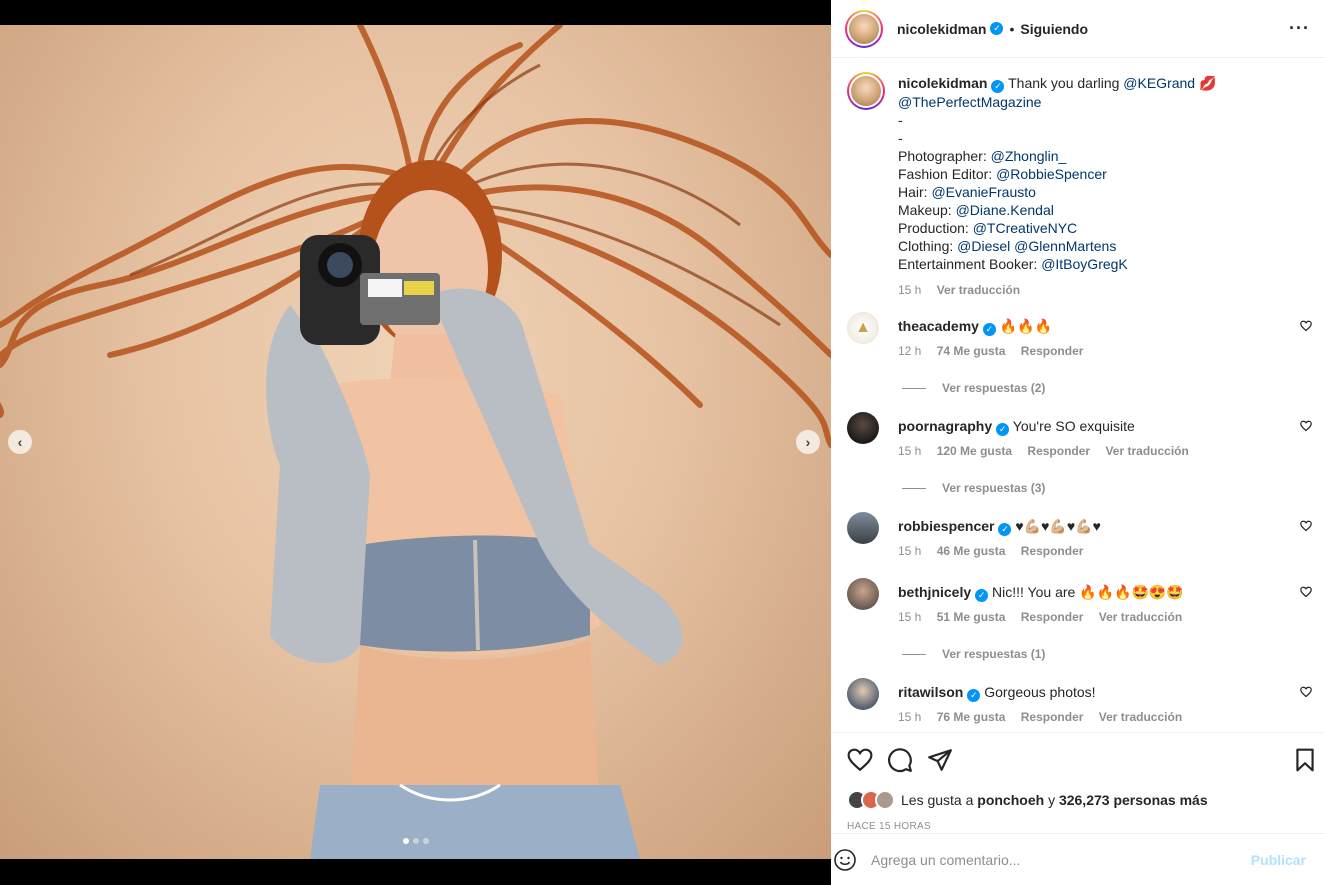 The image size is (1324, 885). What do you see at coordinates (937, 800) in the screenshot?
I see `likes-prefix: Les gusta a` at bounding box center [937, 800].